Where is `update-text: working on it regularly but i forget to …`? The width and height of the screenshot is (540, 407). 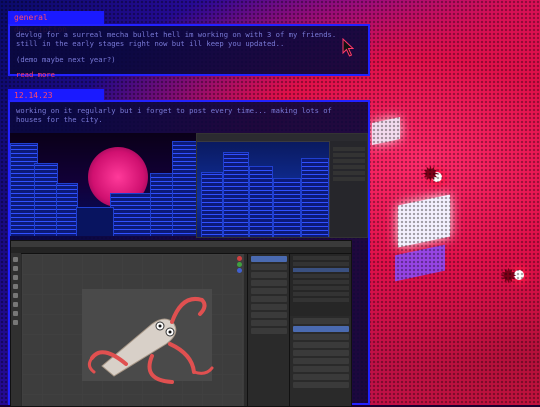 update-text: working on it regularly but i forget to … is located at coordinates (174, 115).